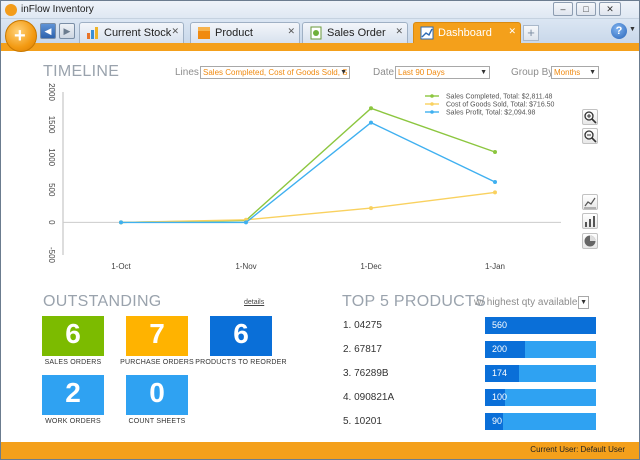 The height and width of the screenshot is (460, 640). What do you see at coordinates (73, 395) in the screenshot?
I see `work-orders-tile: 2` at bounding box center [73, 395].